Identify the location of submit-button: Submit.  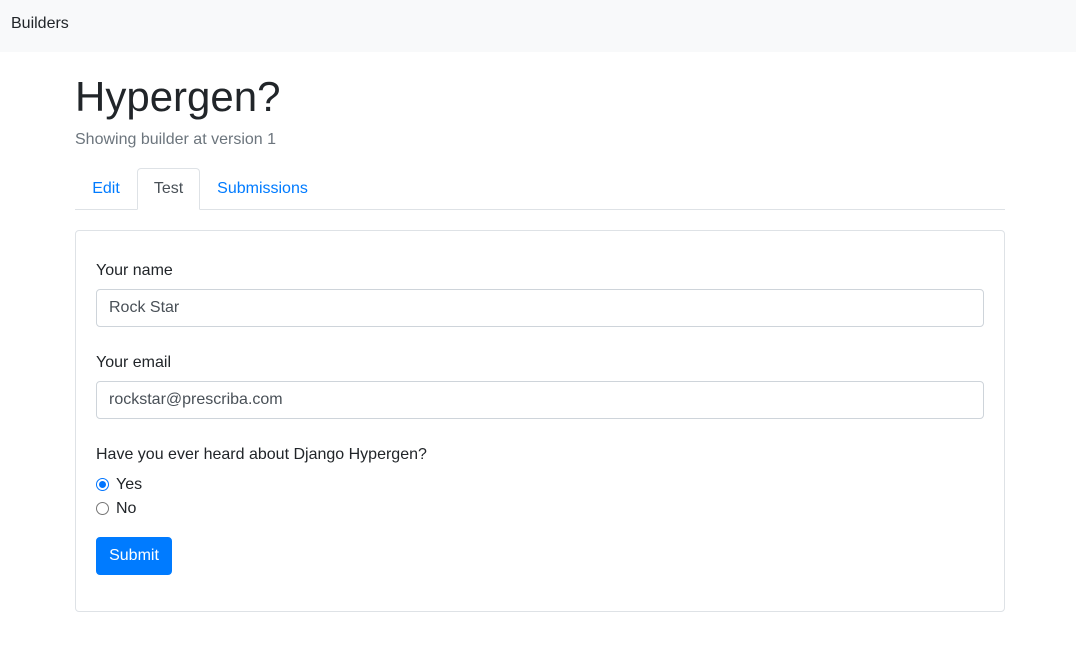
(134, 556).